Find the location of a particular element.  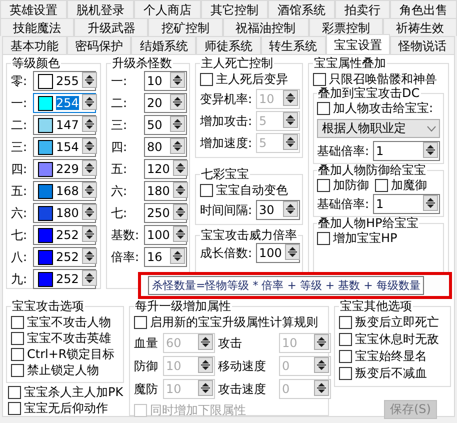

field-label: 九: is located at coordinates (19, 279).